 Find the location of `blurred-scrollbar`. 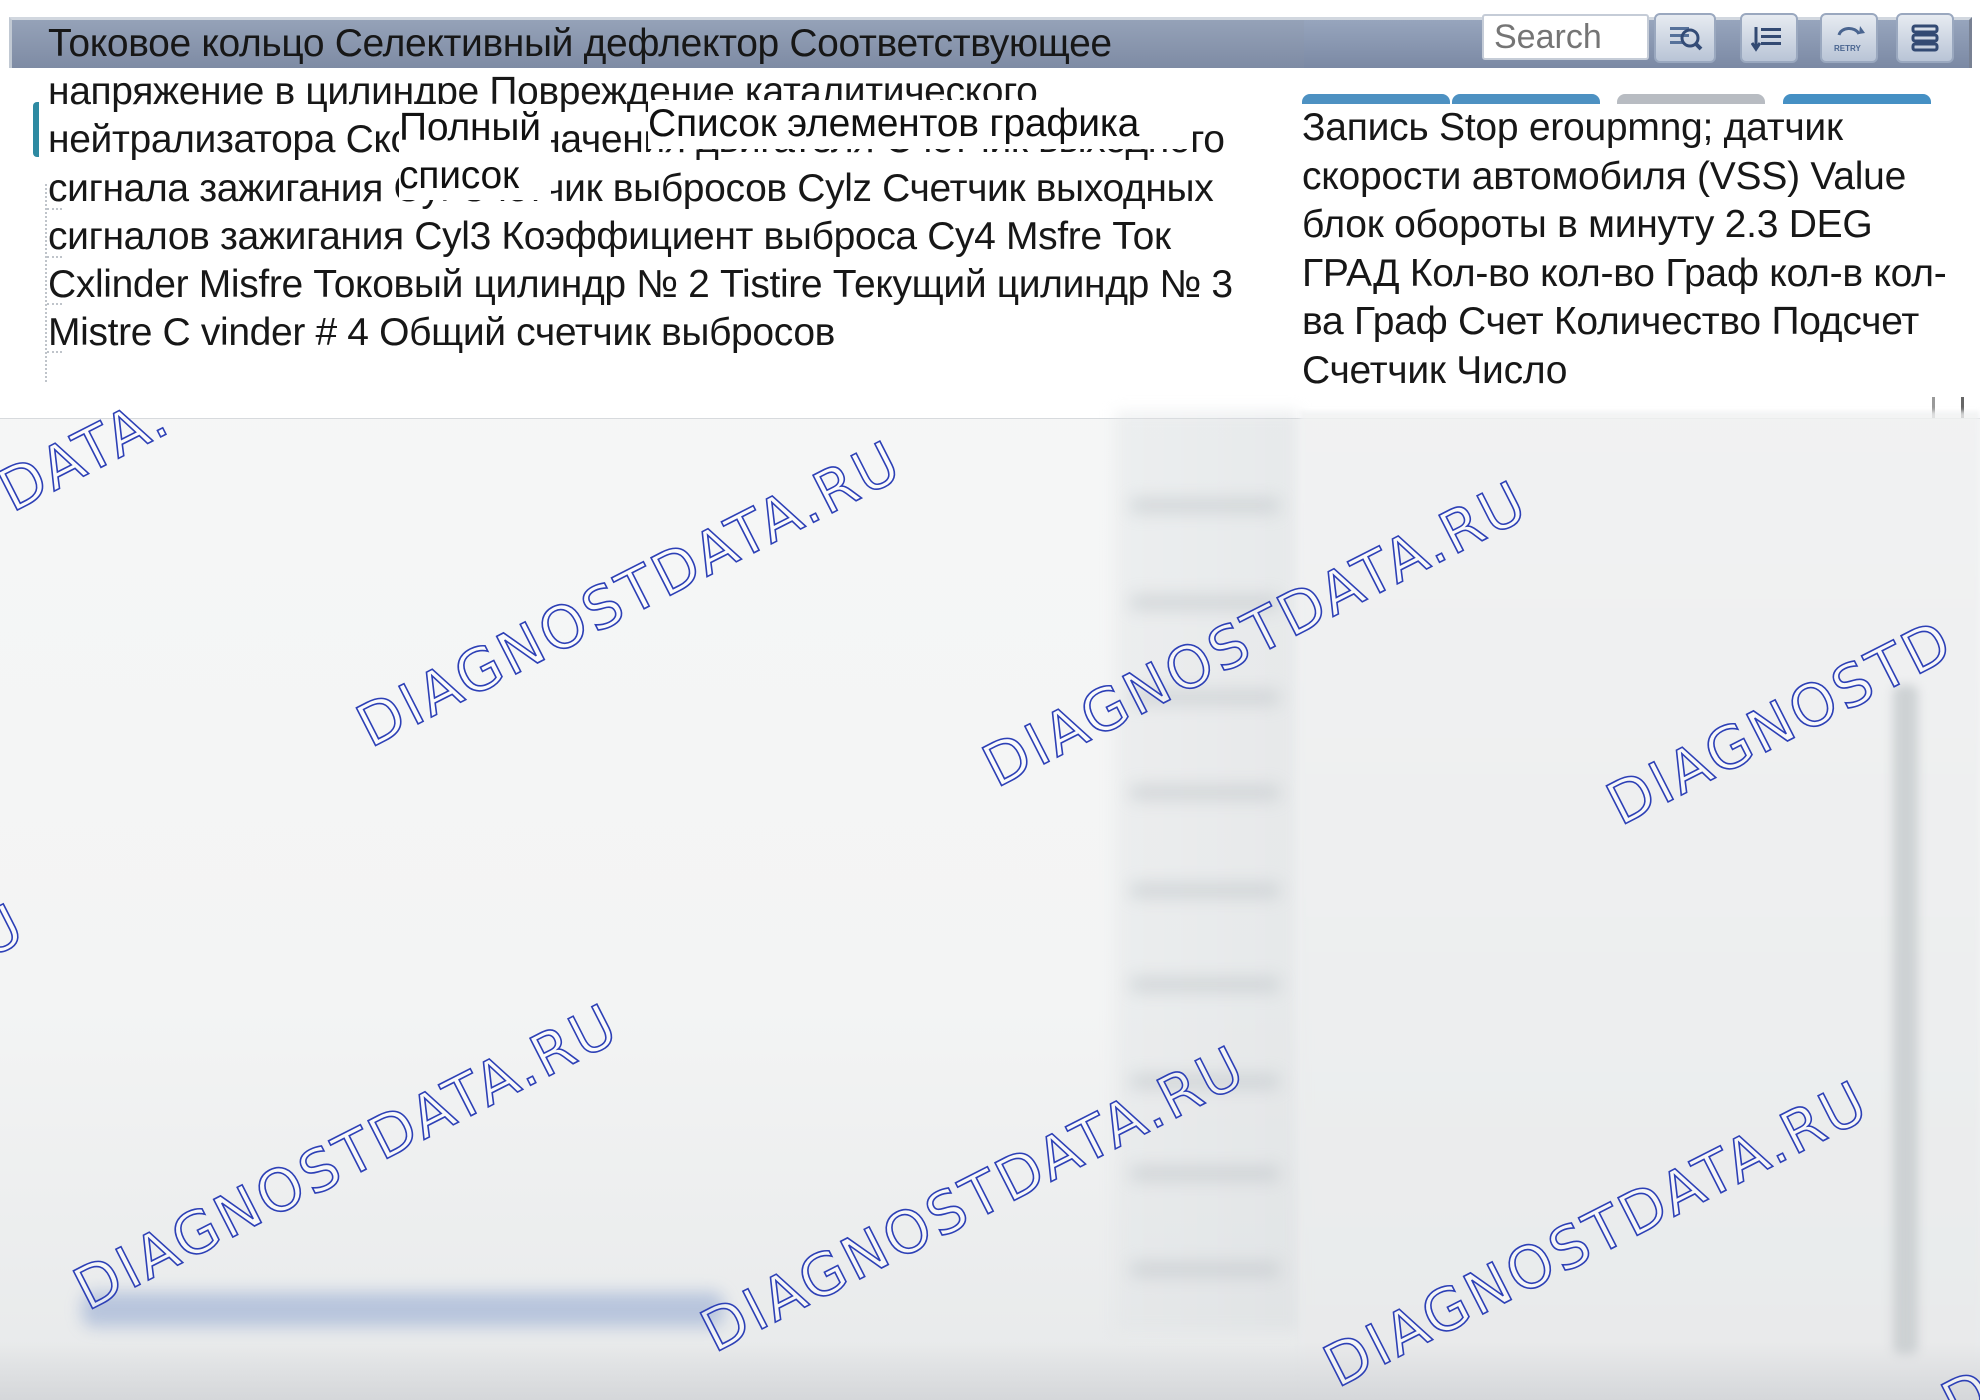

blurred-scrollbar is located at coordinates (1905, 1020).